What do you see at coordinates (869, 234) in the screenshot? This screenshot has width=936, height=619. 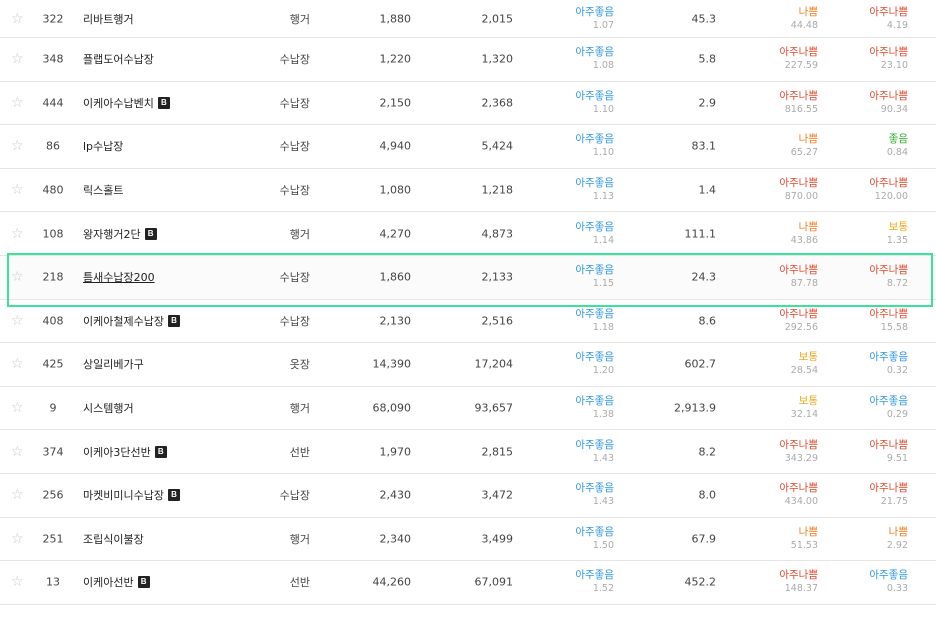 I see `ad-grade: 보통 1.35` at bounding box center [869, 234].